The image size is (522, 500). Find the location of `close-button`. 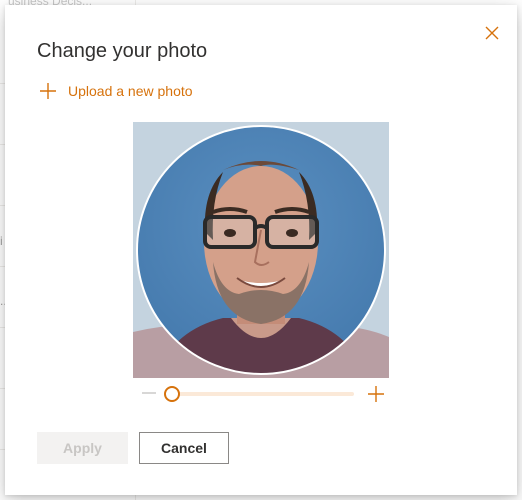

close-button is located at coordinates (492, 33).